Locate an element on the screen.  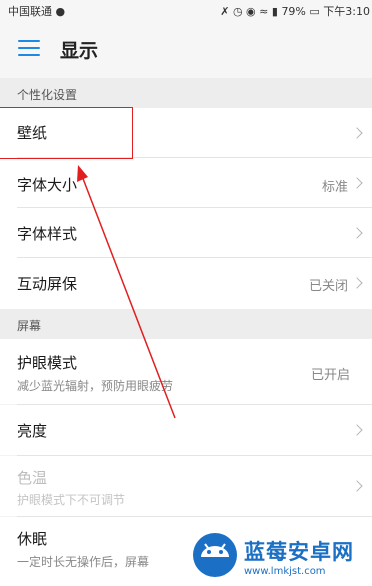
watermark: 蓝莓安卓网 www.lmkjst.com is located at coordinates (277, 553).